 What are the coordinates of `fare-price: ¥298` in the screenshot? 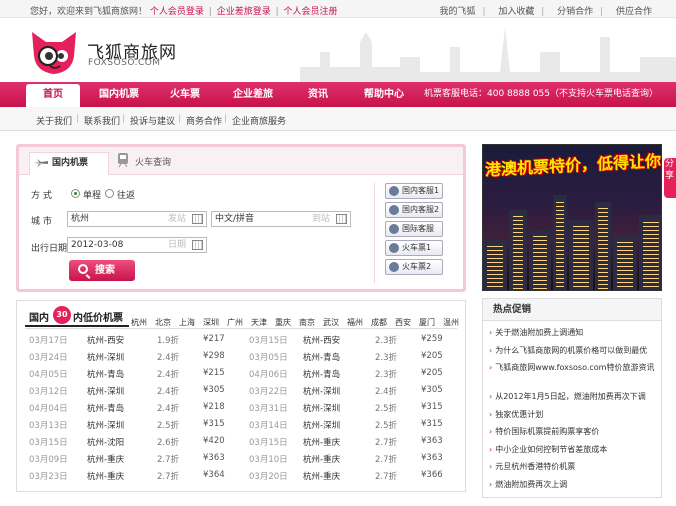 It's located at (214, 356).